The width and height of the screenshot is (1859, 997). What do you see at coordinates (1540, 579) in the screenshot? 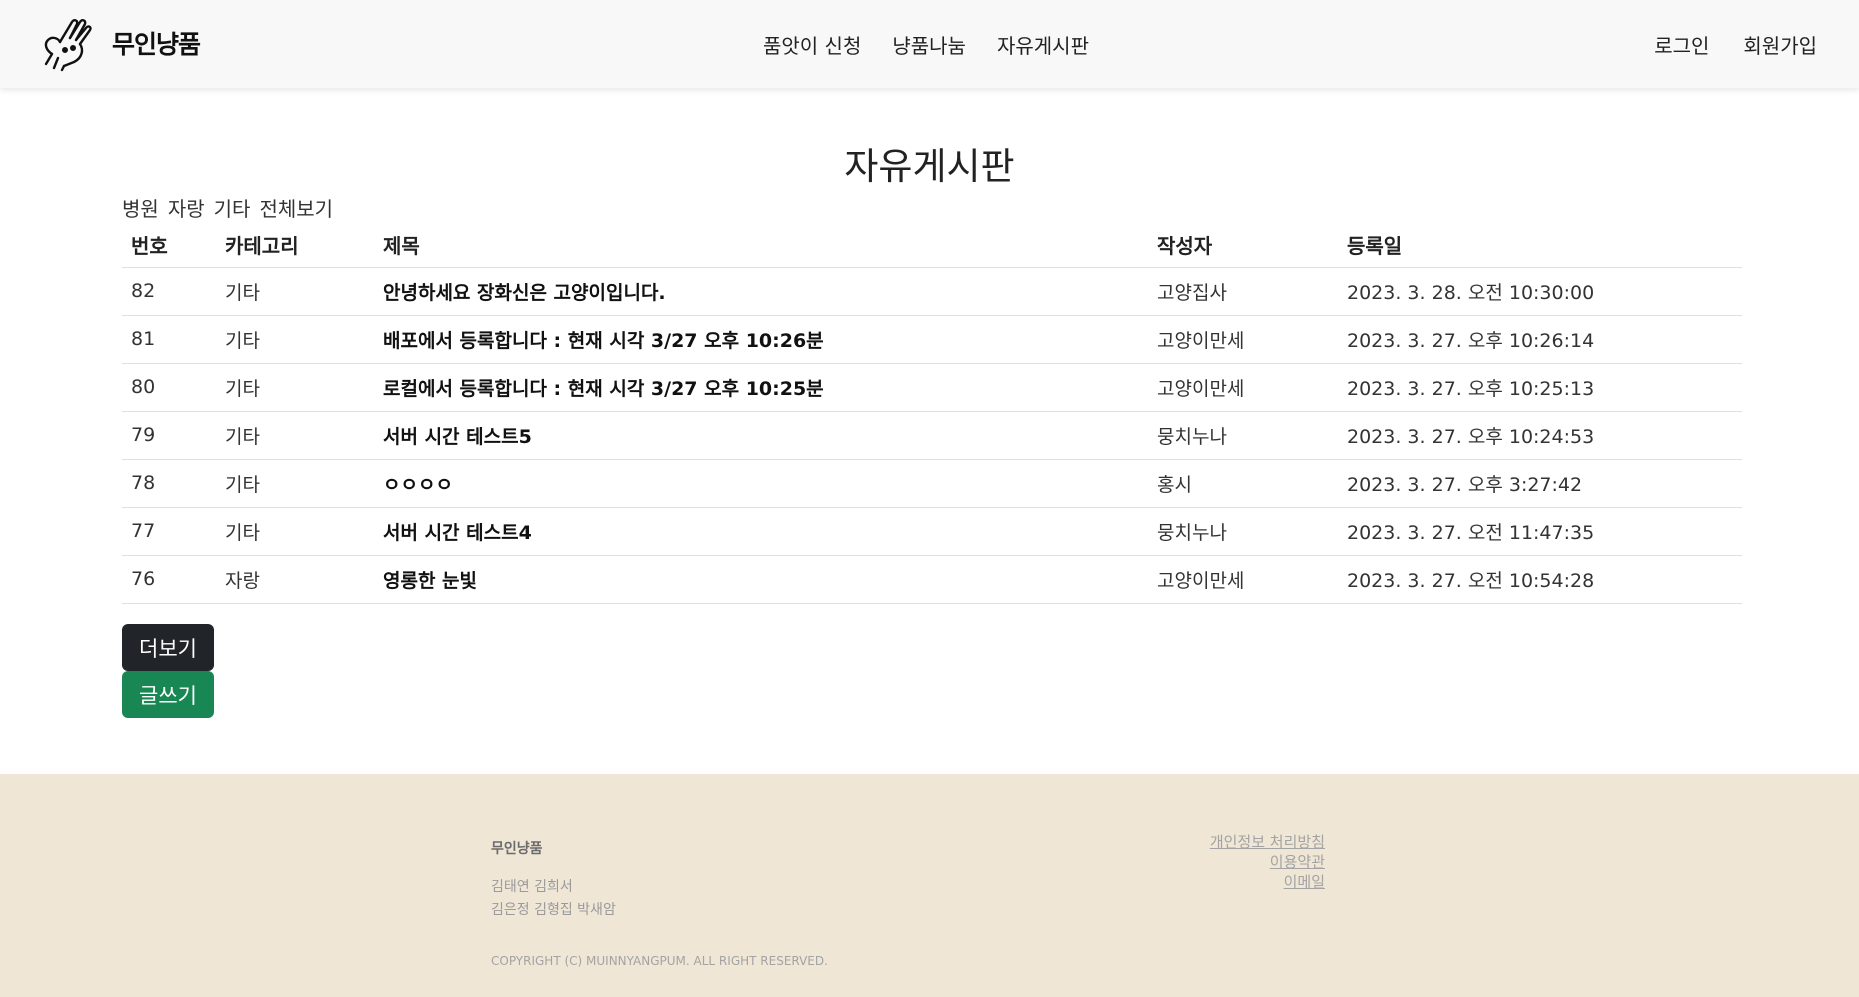
I see `post-date: 2023. 3. 27. 오전 10:54:28` at bounding box center [1540, 579].